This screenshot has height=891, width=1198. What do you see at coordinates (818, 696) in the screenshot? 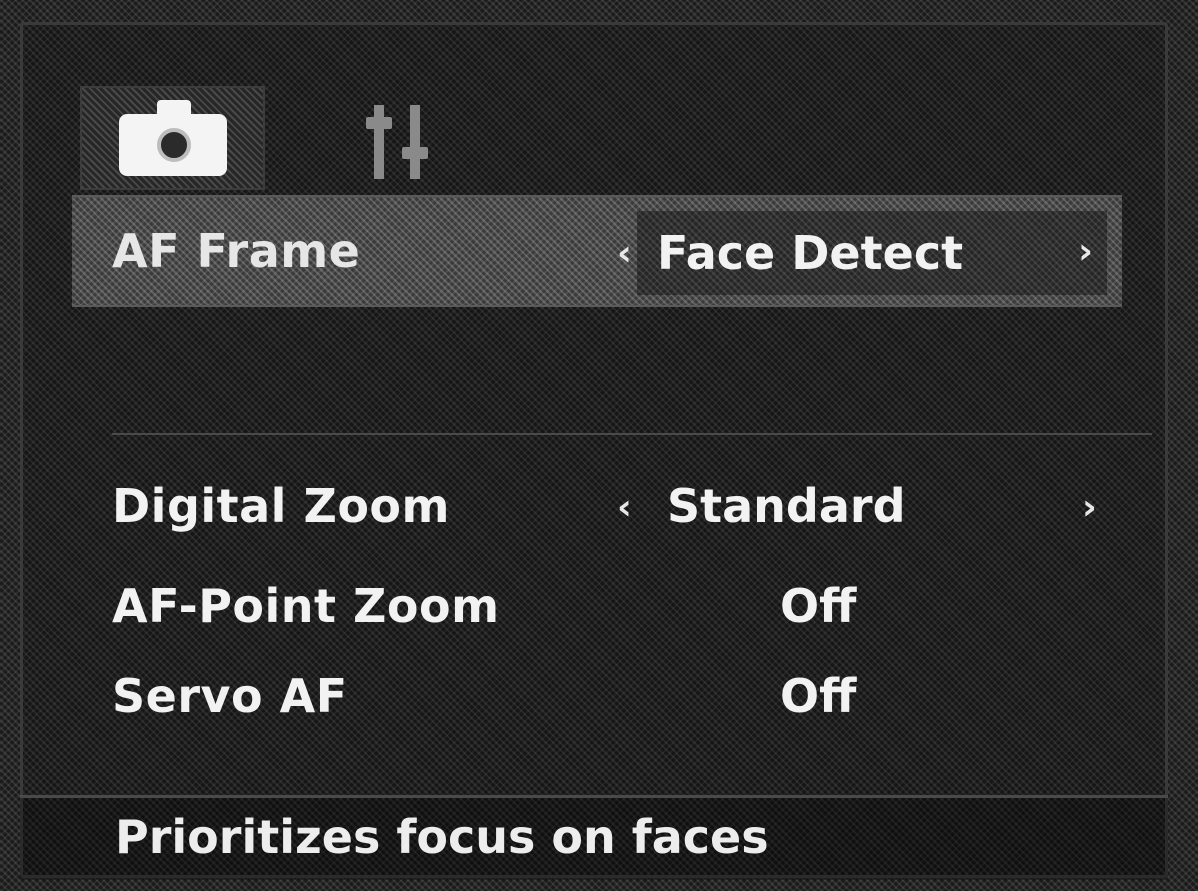
I see `servo-af-value: Off` at bounding box center [818, 696].